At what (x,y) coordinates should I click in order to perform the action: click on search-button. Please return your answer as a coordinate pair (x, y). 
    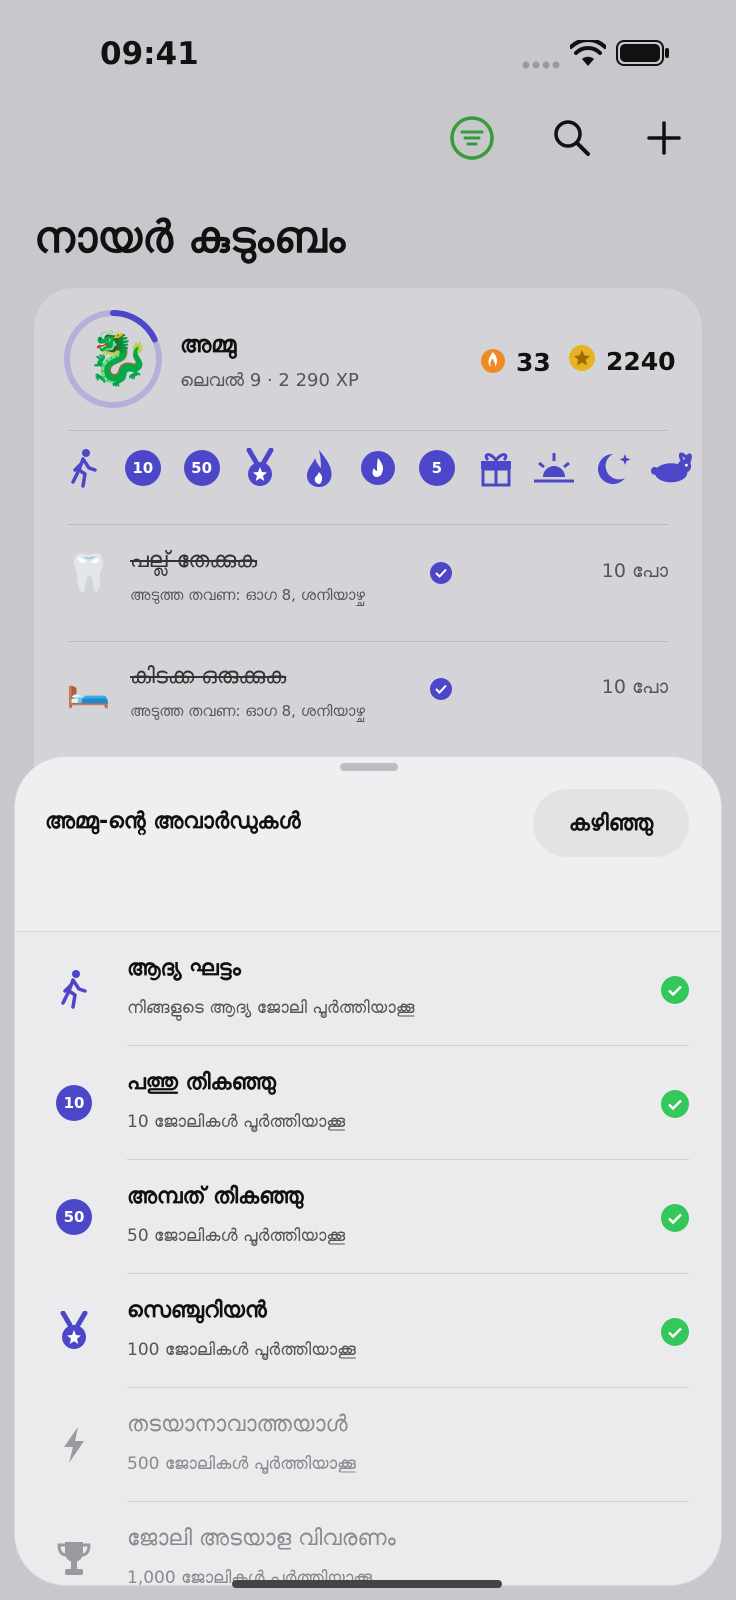
    Looking at the image, I should click on (572, 140).